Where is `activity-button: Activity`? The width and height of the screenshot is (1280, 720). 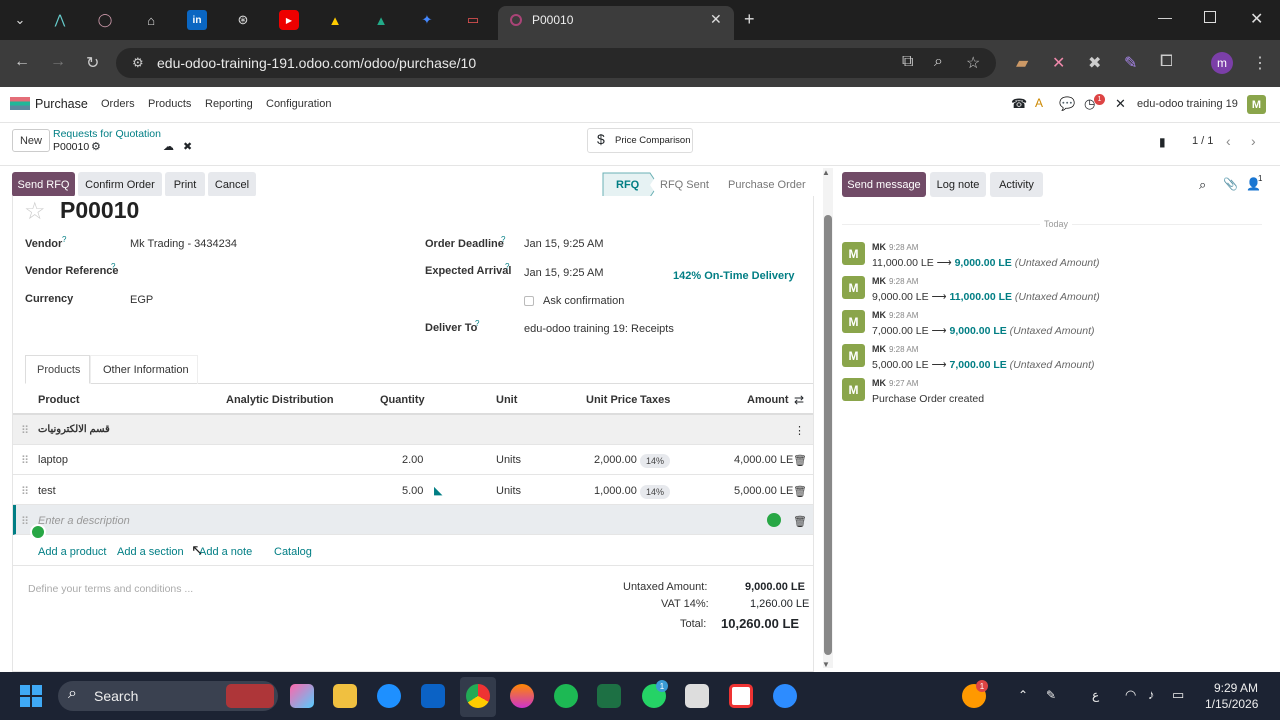 activity-button: Activity is located at coordinates (1016, 184).